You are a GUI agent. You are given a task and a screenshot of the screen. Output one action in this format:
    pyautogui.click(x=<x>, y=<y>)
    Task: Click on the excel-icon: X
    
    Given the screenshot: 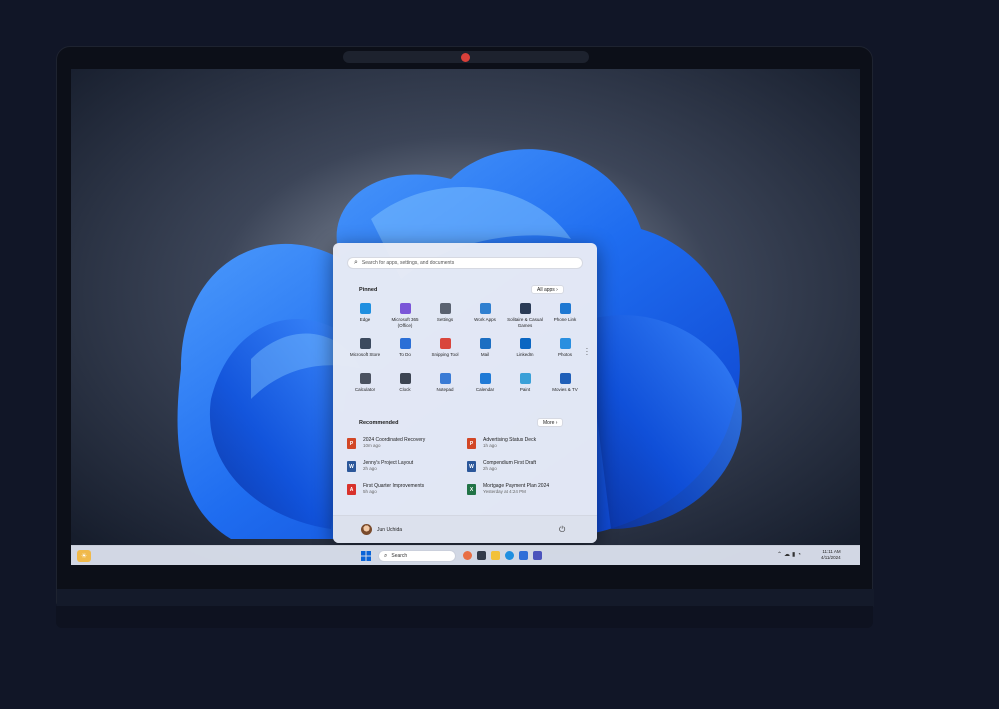 What is the action you would take?
    pyautogui.click(x=471, y=489)
    